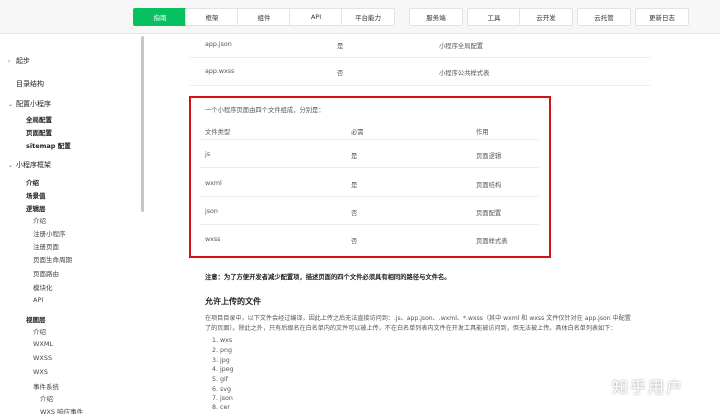 This screenshot has height=414, width=720. Describe the element at coordinates (436, 17) in the screenshot. I see `nav-item-server: 服务端` at that location.